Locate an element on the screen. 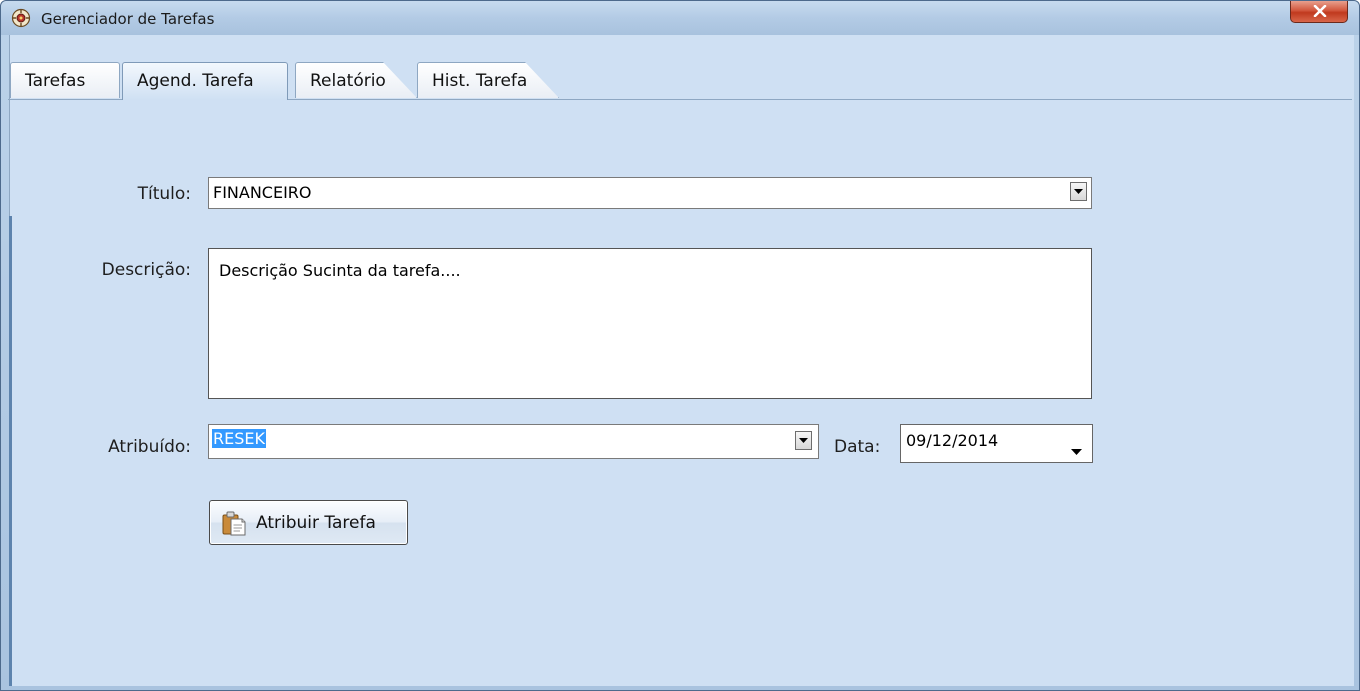 Image resolution: width=1360 pixels, height=691 pixels. close-icon is located at coordinates (1320, 11).